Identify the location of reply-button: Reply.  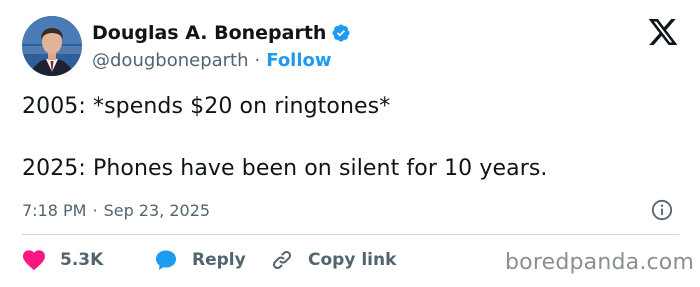
(212, 260).